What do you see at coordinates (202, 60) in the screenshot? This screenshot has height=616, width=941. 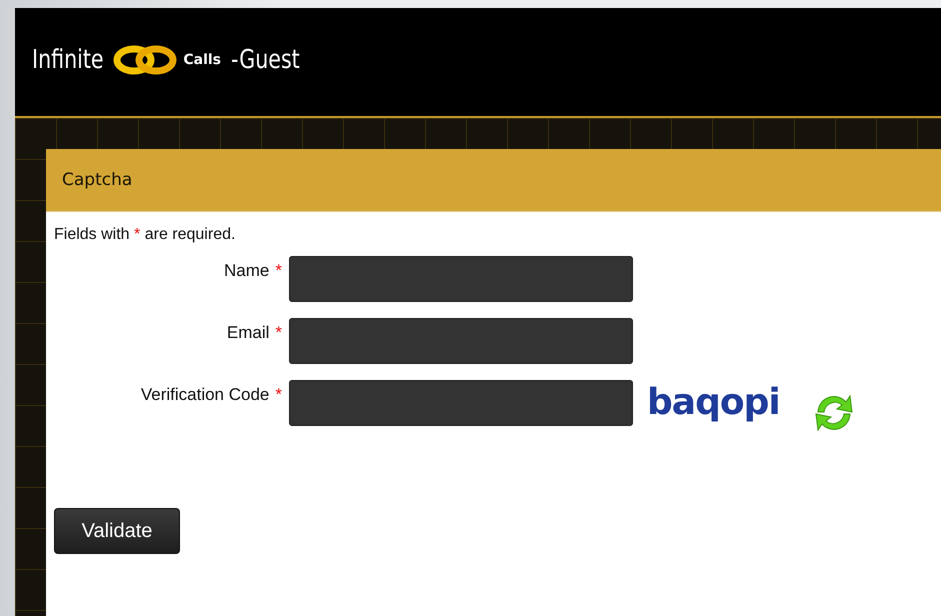 I see `brand-name: Calls` at bounding box center [202, 60].